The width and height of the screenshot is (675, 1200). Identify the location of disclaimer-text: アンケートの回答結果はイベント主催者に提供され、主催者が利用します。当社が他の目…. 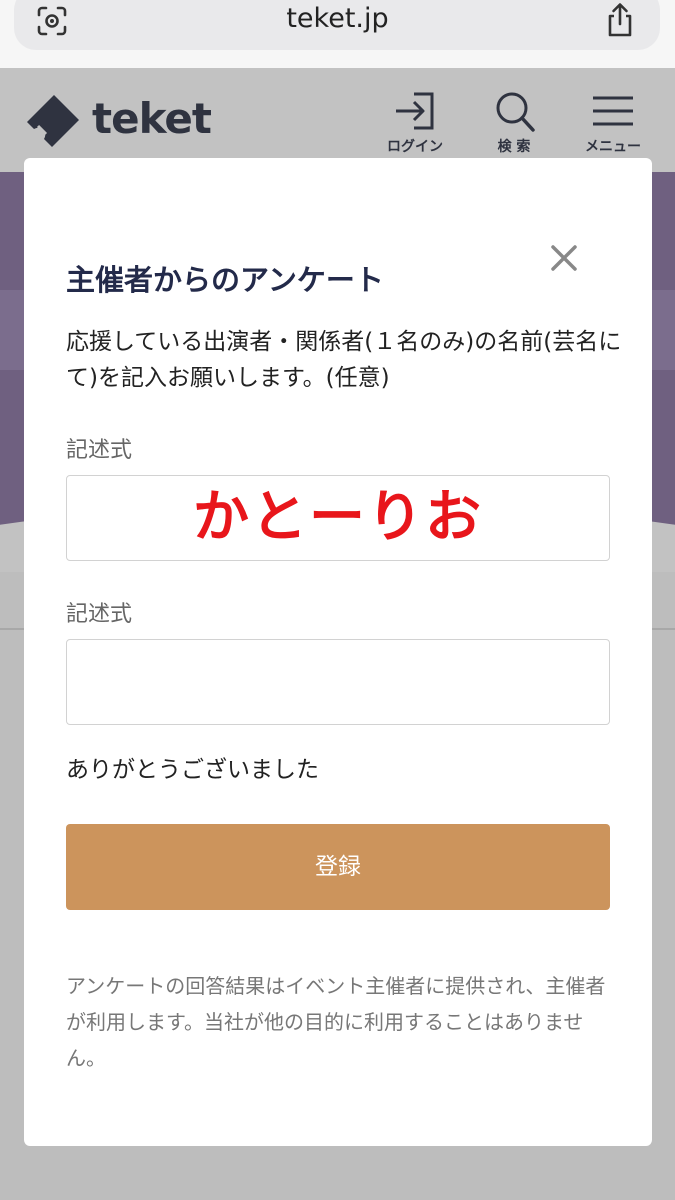
(336, 1022).